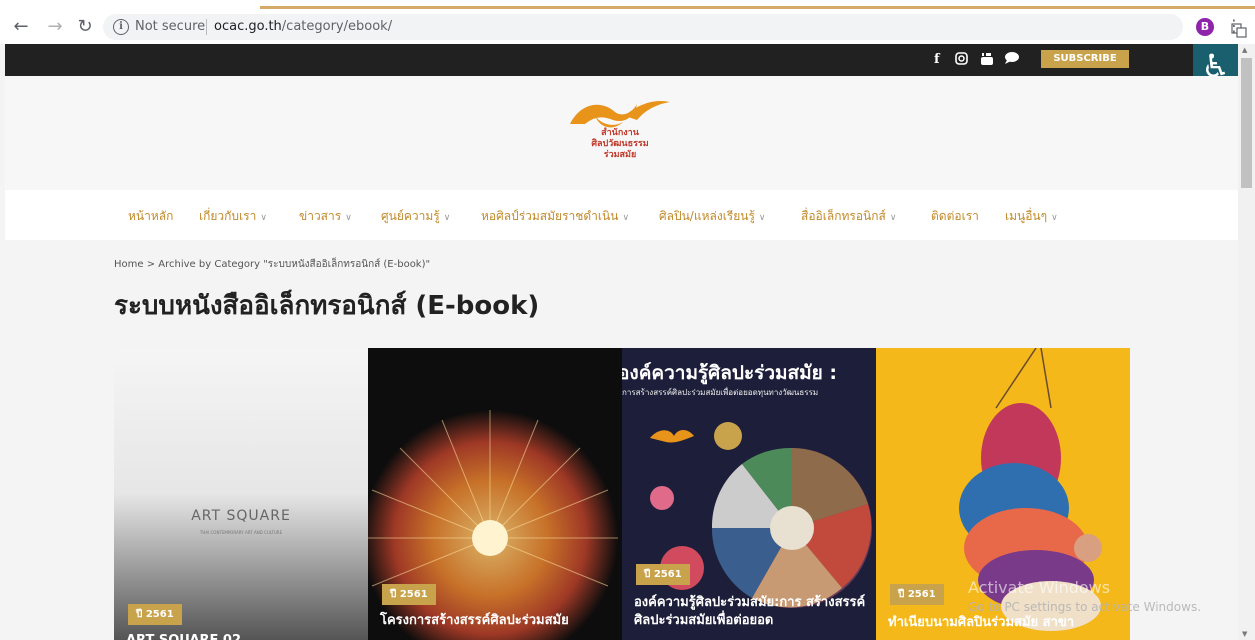 This screenshot has height=640, width=1255. Describe the element at coordinates (1205, 27) in the screenshot. I see `profile-avatar: B` at that location.